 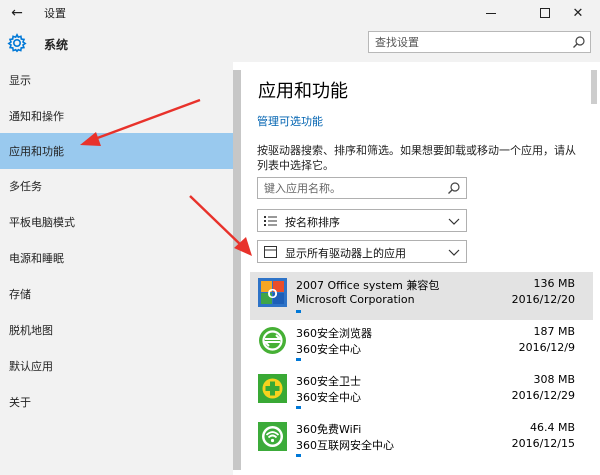 What do you see at coordinates (552, 427) in the screenshot?
I see `app-size: 46.4 MB` at bounding box center [552, 427].